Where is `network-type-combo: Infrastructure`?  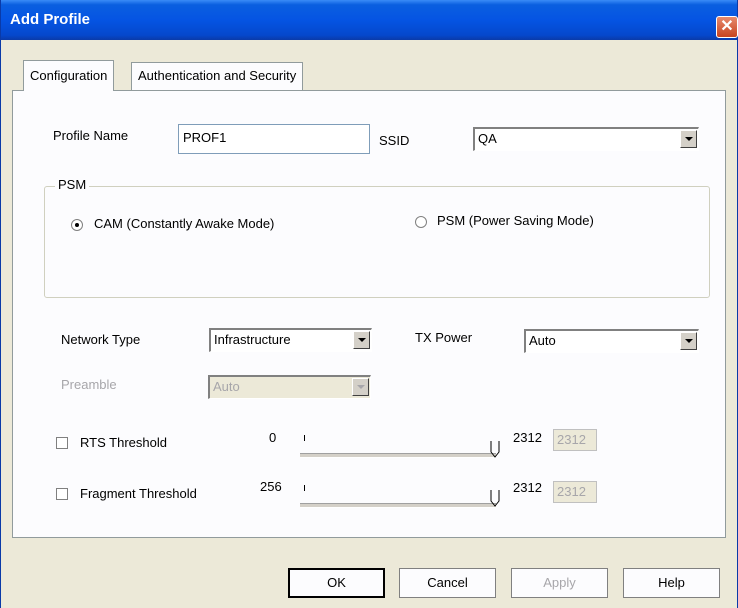
network-type-combo: Infrastructure is located at coordinates (290, 340).